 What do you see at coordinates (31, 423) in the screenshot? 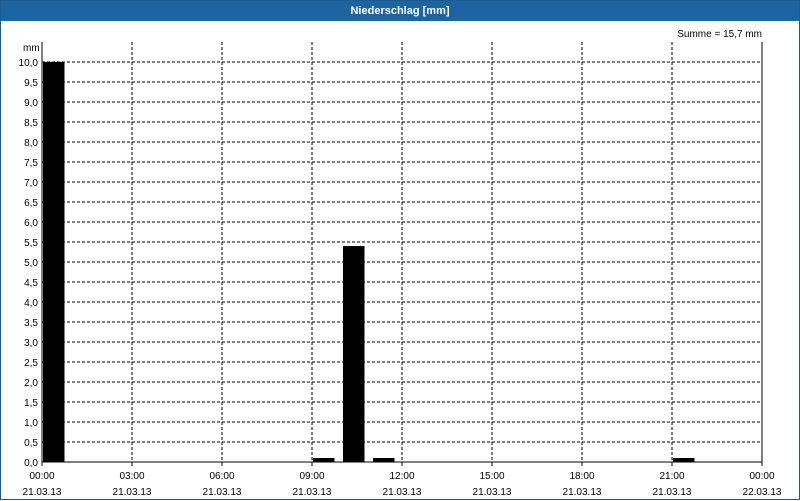
I see `y-tick-label: 1,0` at bounding box center [31, 423].